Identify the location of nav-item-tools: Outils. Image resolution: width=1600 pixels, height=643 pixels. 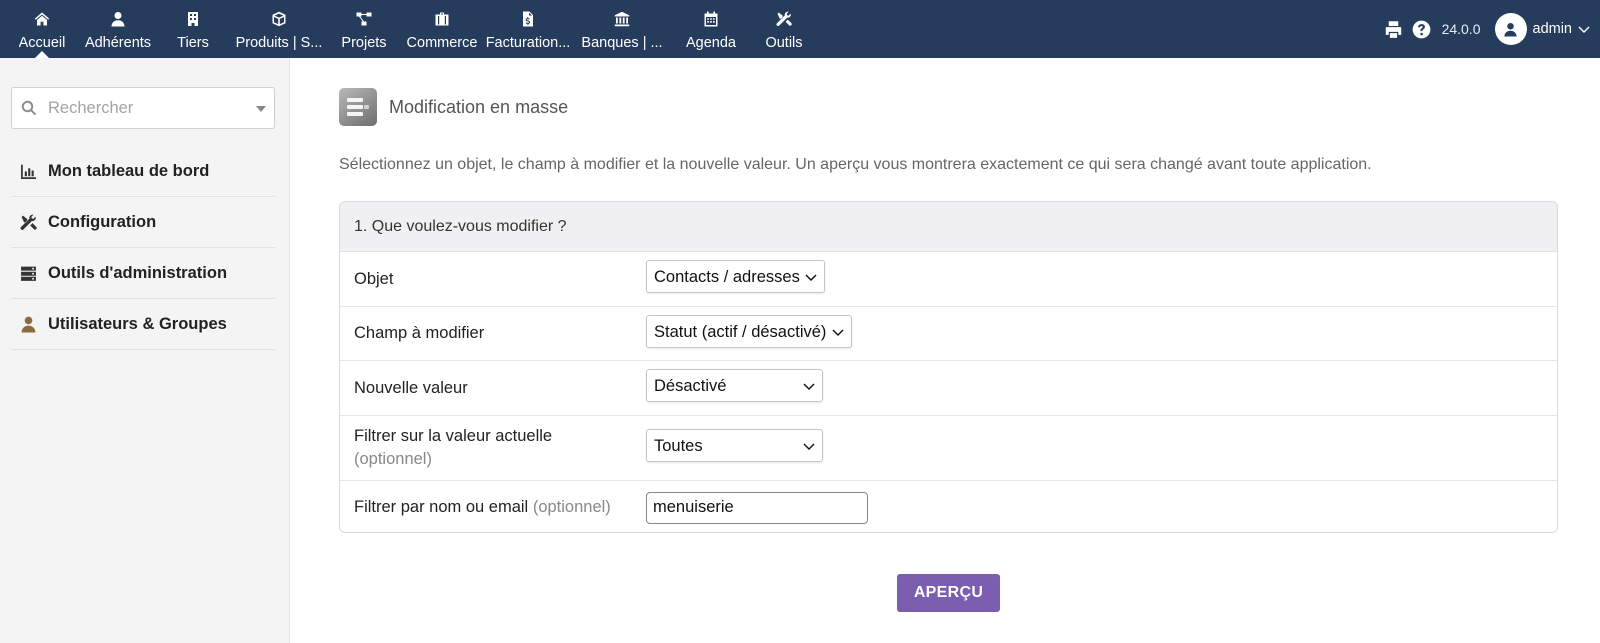
(784, 29).